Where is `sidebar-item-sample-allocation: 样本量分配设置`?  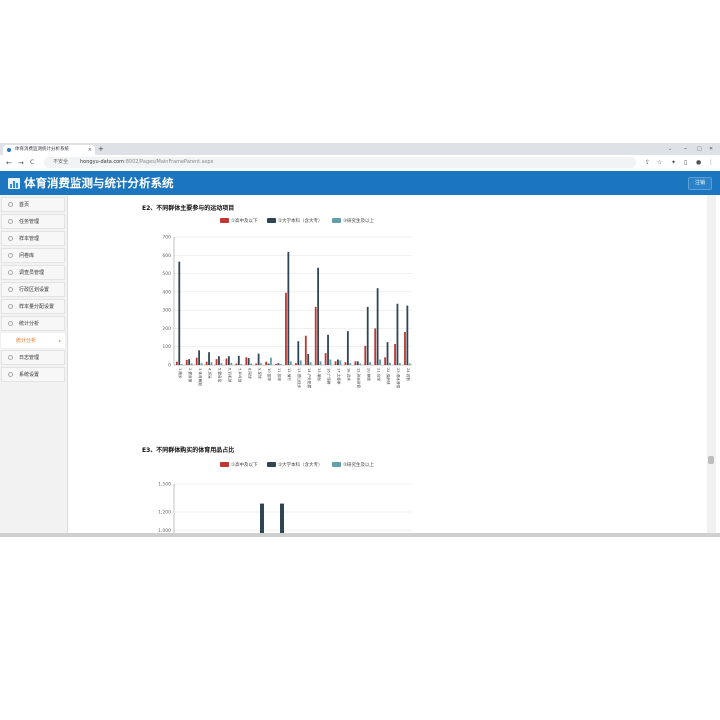
sidebar-item-sample-allocation: 样本量分配设置 is located at coordinates (33, 306).